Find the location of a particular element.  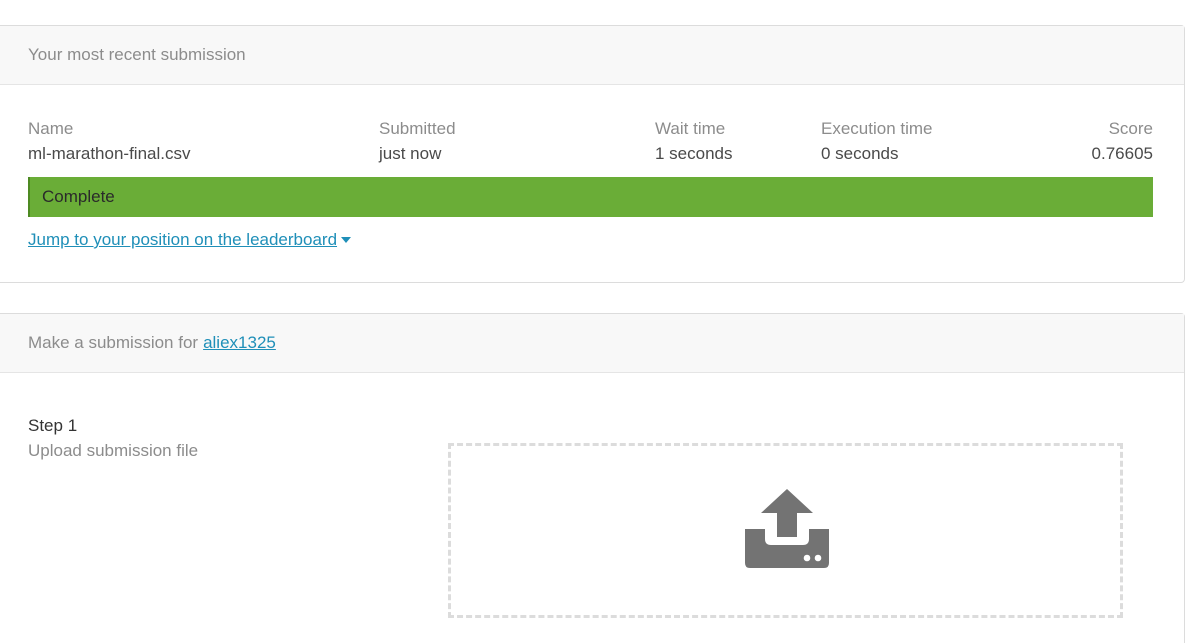

jump-to-leaderboard-link: Jump to your position on the leaderboard is located at coordinates (190, 240).